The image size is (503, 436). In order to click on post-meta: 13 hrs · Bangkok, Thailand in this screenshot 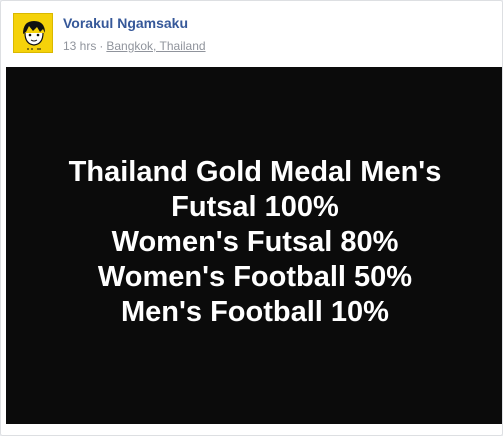, I will do `click(134, 46)`.